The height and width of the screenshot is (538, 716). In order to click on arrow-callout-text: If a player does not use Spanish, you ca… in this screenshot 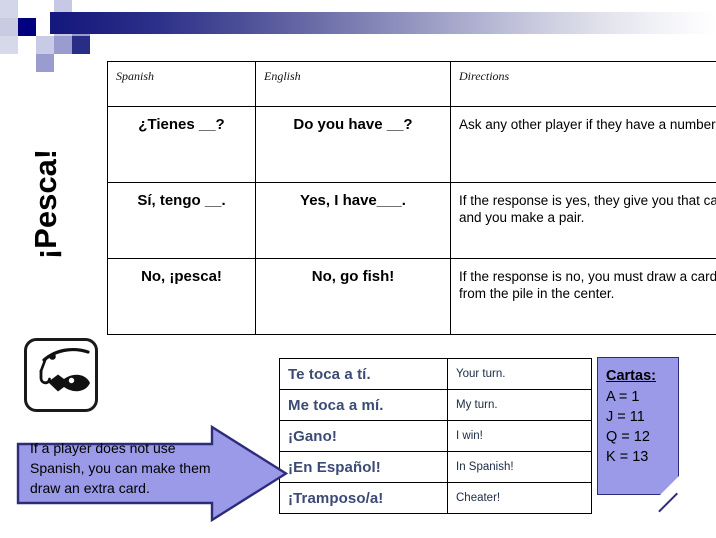, I will do `click(120, 468)`.